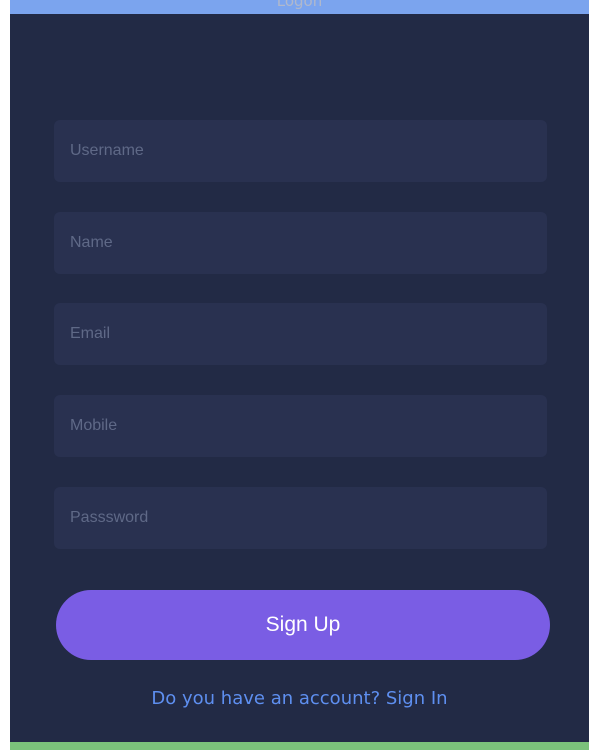 Image resolution: width=589 pixels, height=750 pixels. I want to click on name-input, so click(307, 243).